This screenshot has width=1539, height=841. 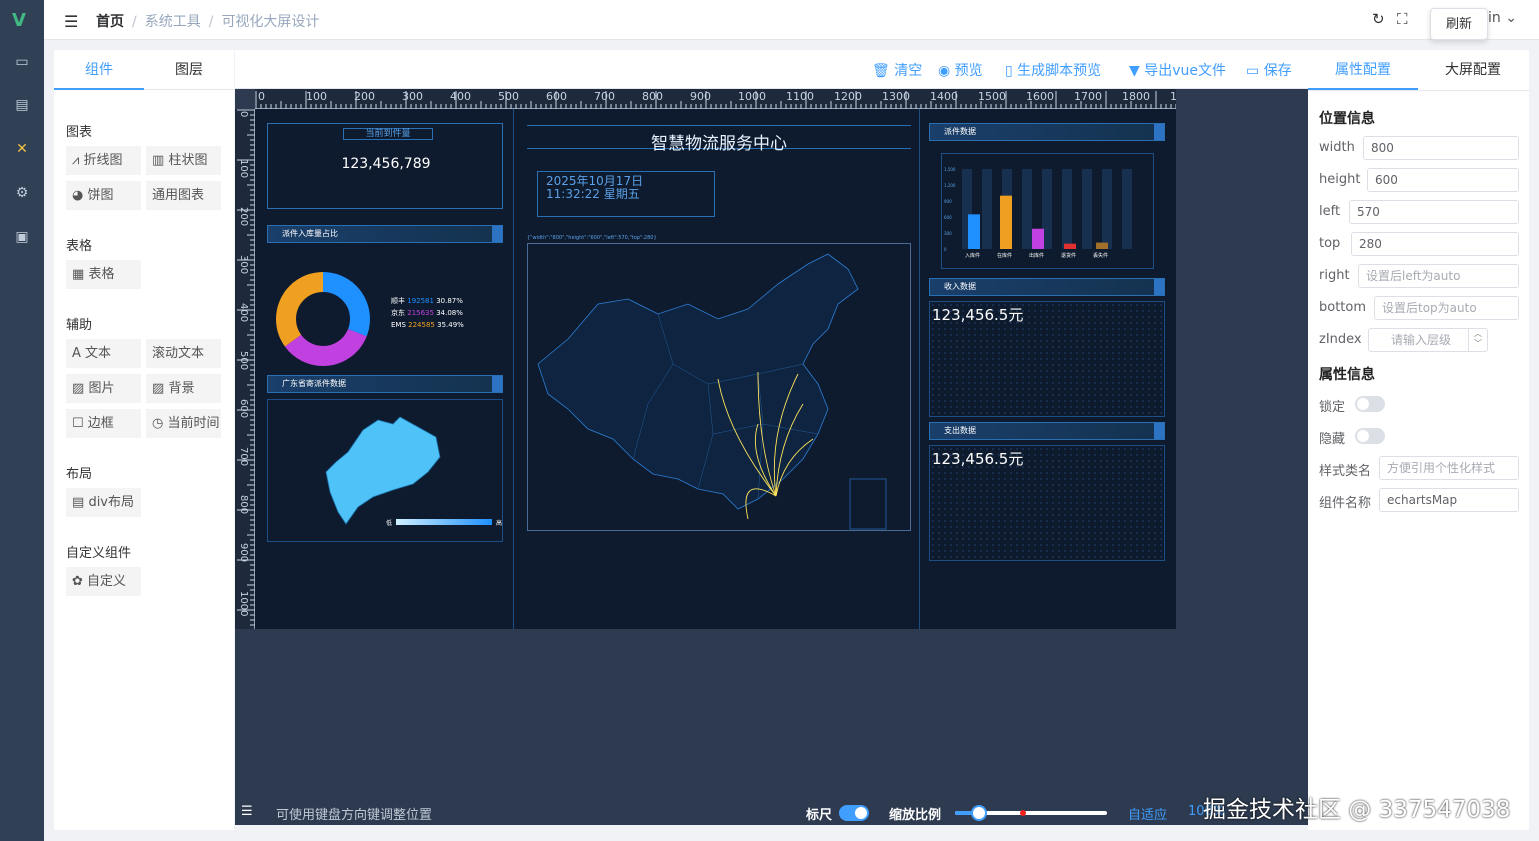 I want to click on user-menu: in ⌄, so click(x=1502, y=18).